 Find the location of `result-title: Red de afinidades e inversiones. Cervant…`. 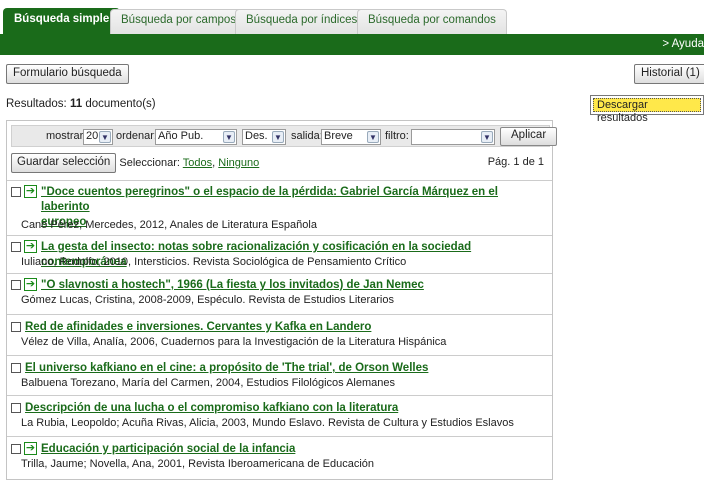

result-title: Red de afinidades e inversiones. Cervant… is located at coordinates (288, 327).